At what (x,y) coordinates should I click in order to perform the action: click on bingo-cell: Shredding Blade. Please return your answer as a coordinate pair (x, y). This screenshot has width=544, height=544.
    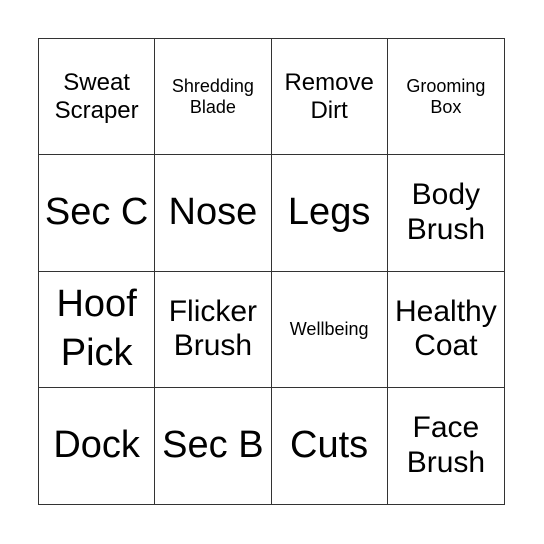
    Looking at the image, I should click on (213, 97).